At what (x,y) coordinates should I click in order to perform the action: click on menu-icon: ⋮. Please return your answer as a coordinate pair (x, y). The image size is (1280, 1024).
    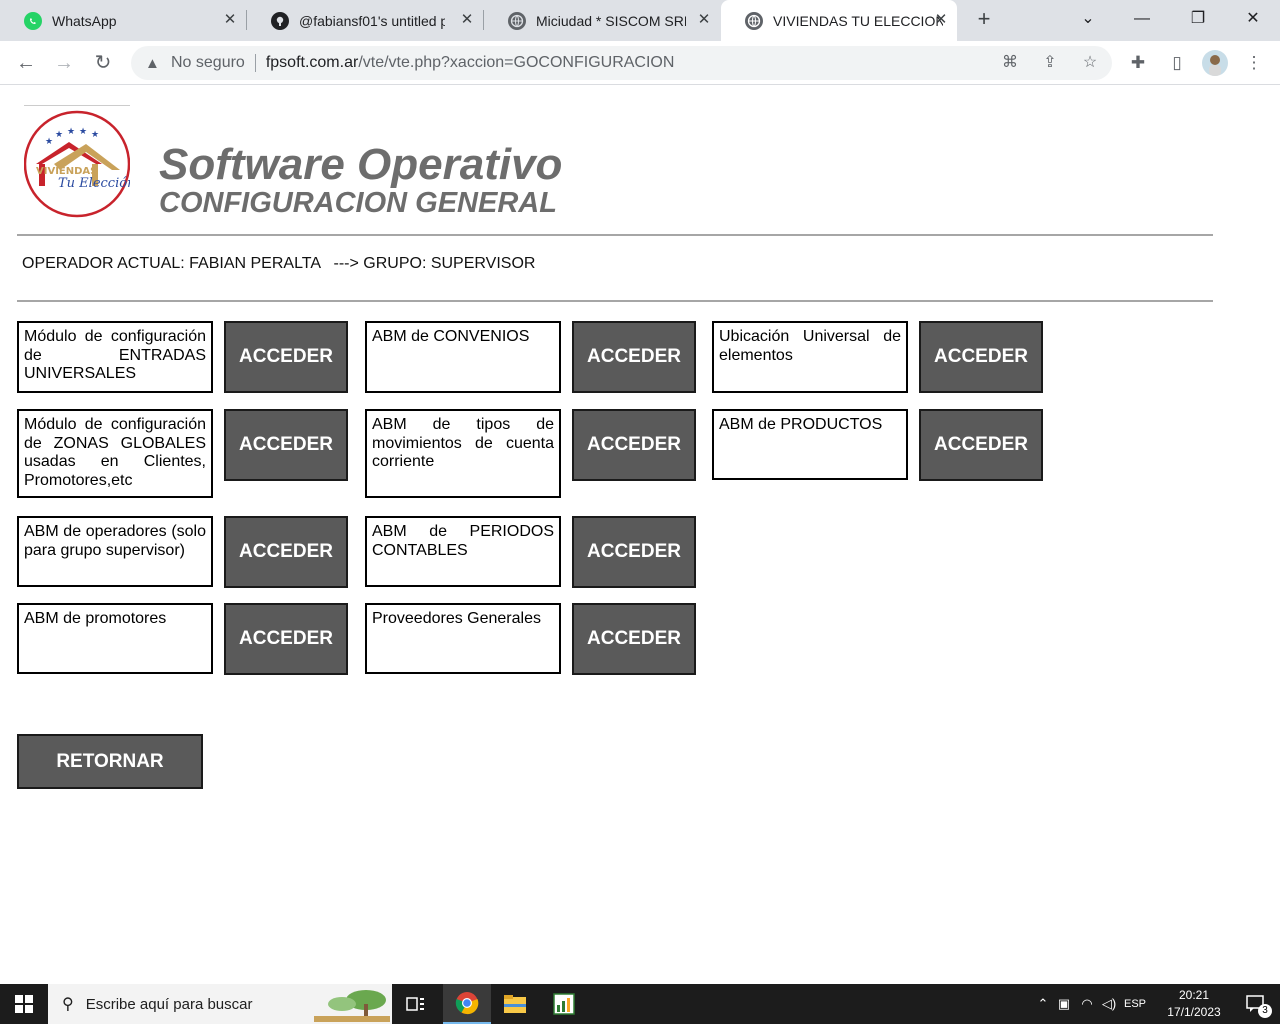
    Looking at the image, I should click on (1254, 63).